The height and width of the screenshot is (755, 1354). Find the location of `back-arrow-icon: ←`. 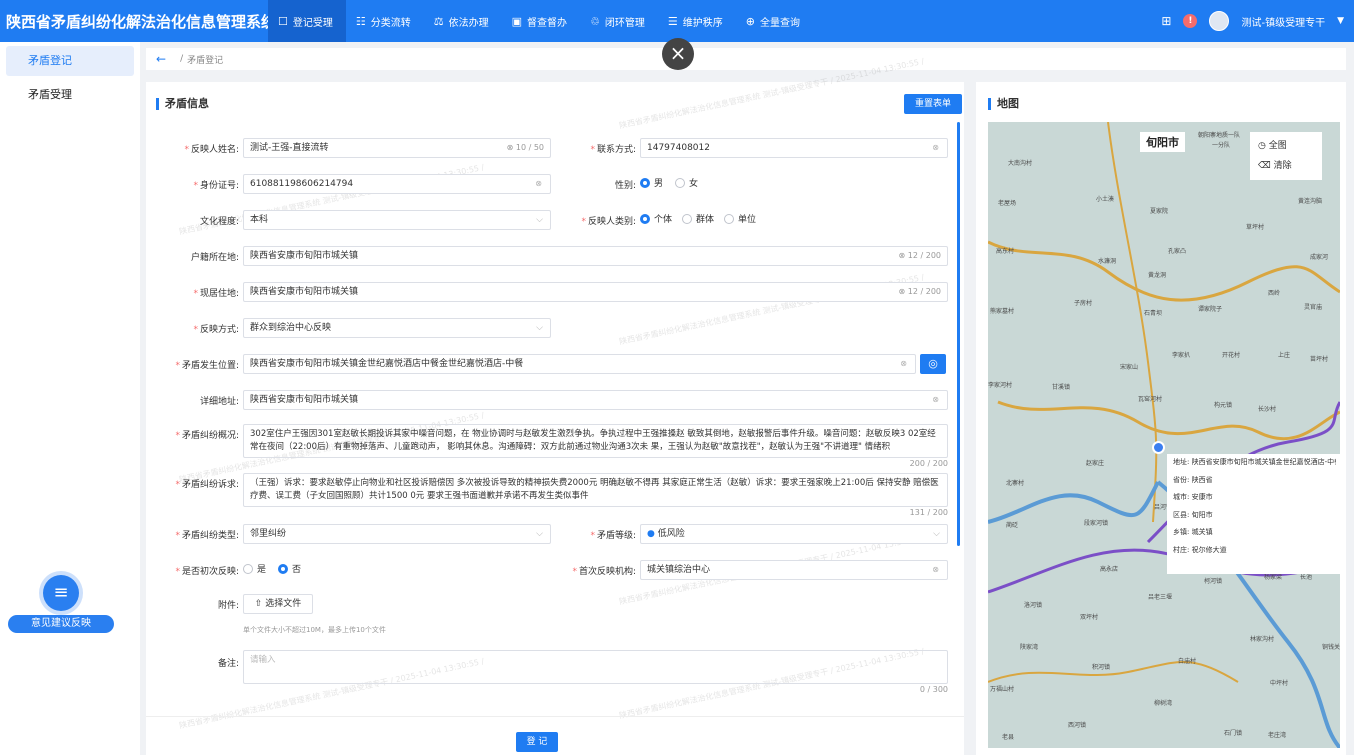

back-arrow-icon: ← is located at coordinates (161, 59).